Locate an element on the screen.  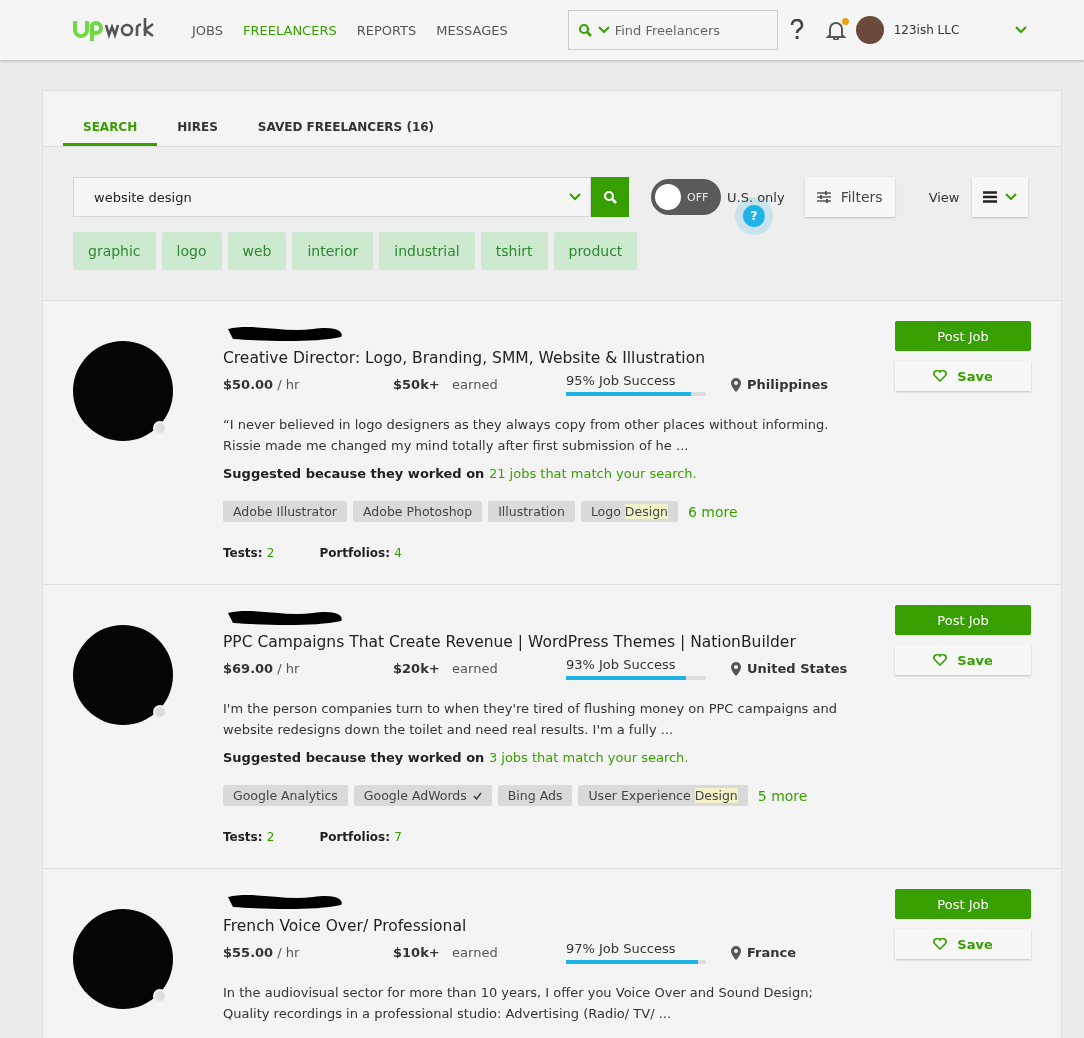
notification-bell-icon is located at coordinates (835, 30).